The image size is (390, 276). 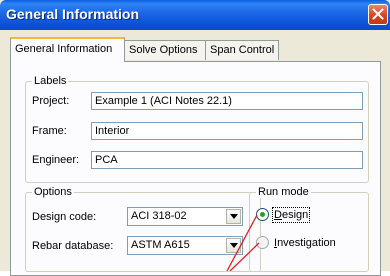 I want to click on callout-line-design, so click(x=242, y=242).